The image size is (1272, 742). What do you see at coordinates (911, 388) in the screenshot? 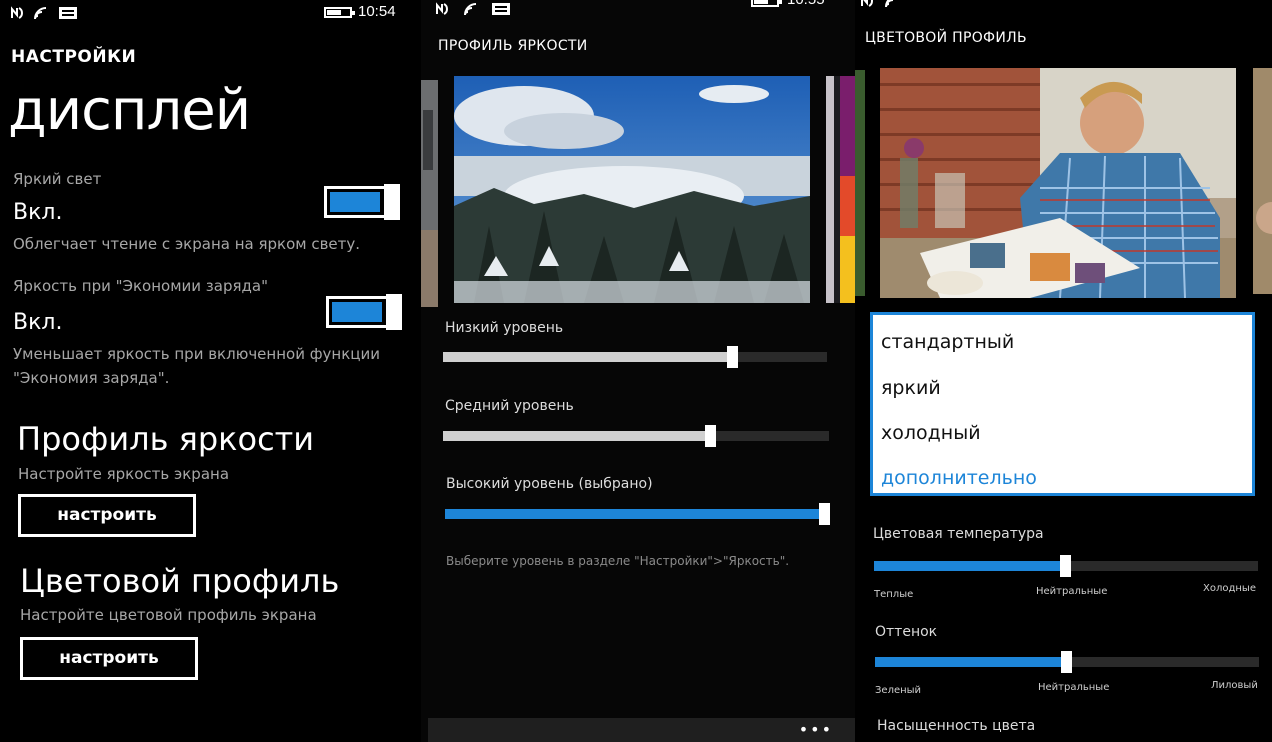
I see `option-vivid: яркий` at bounding box center [911, 388].